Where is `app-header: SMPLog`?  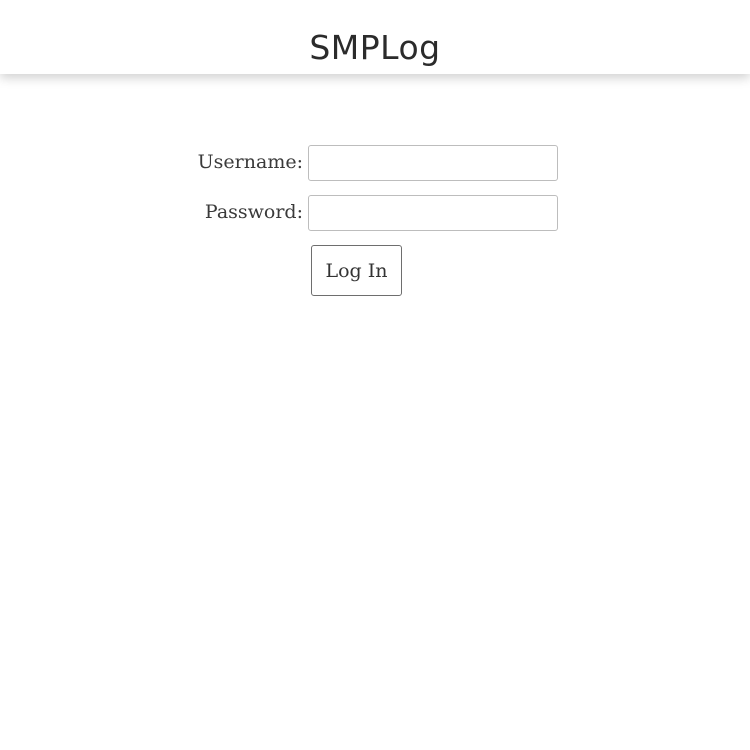 app-header: SMPLog is located at coordinates (375, 37).